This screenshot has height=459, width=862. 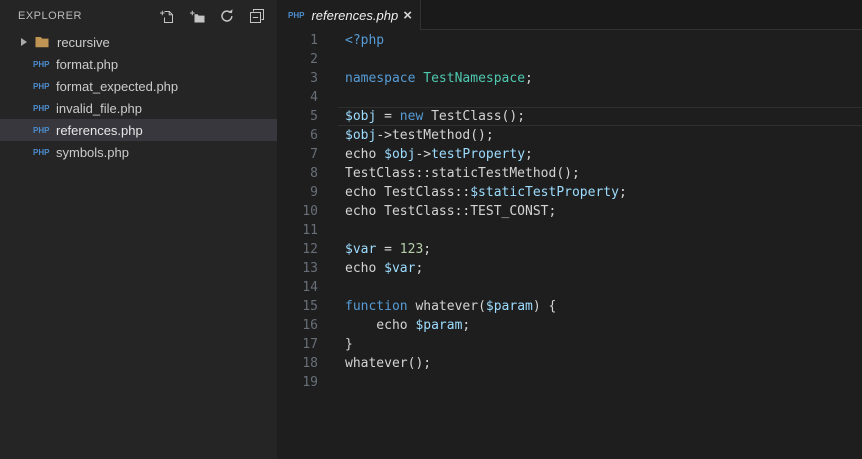 I want to click on new-file-icon, so click(x=166, y=16).